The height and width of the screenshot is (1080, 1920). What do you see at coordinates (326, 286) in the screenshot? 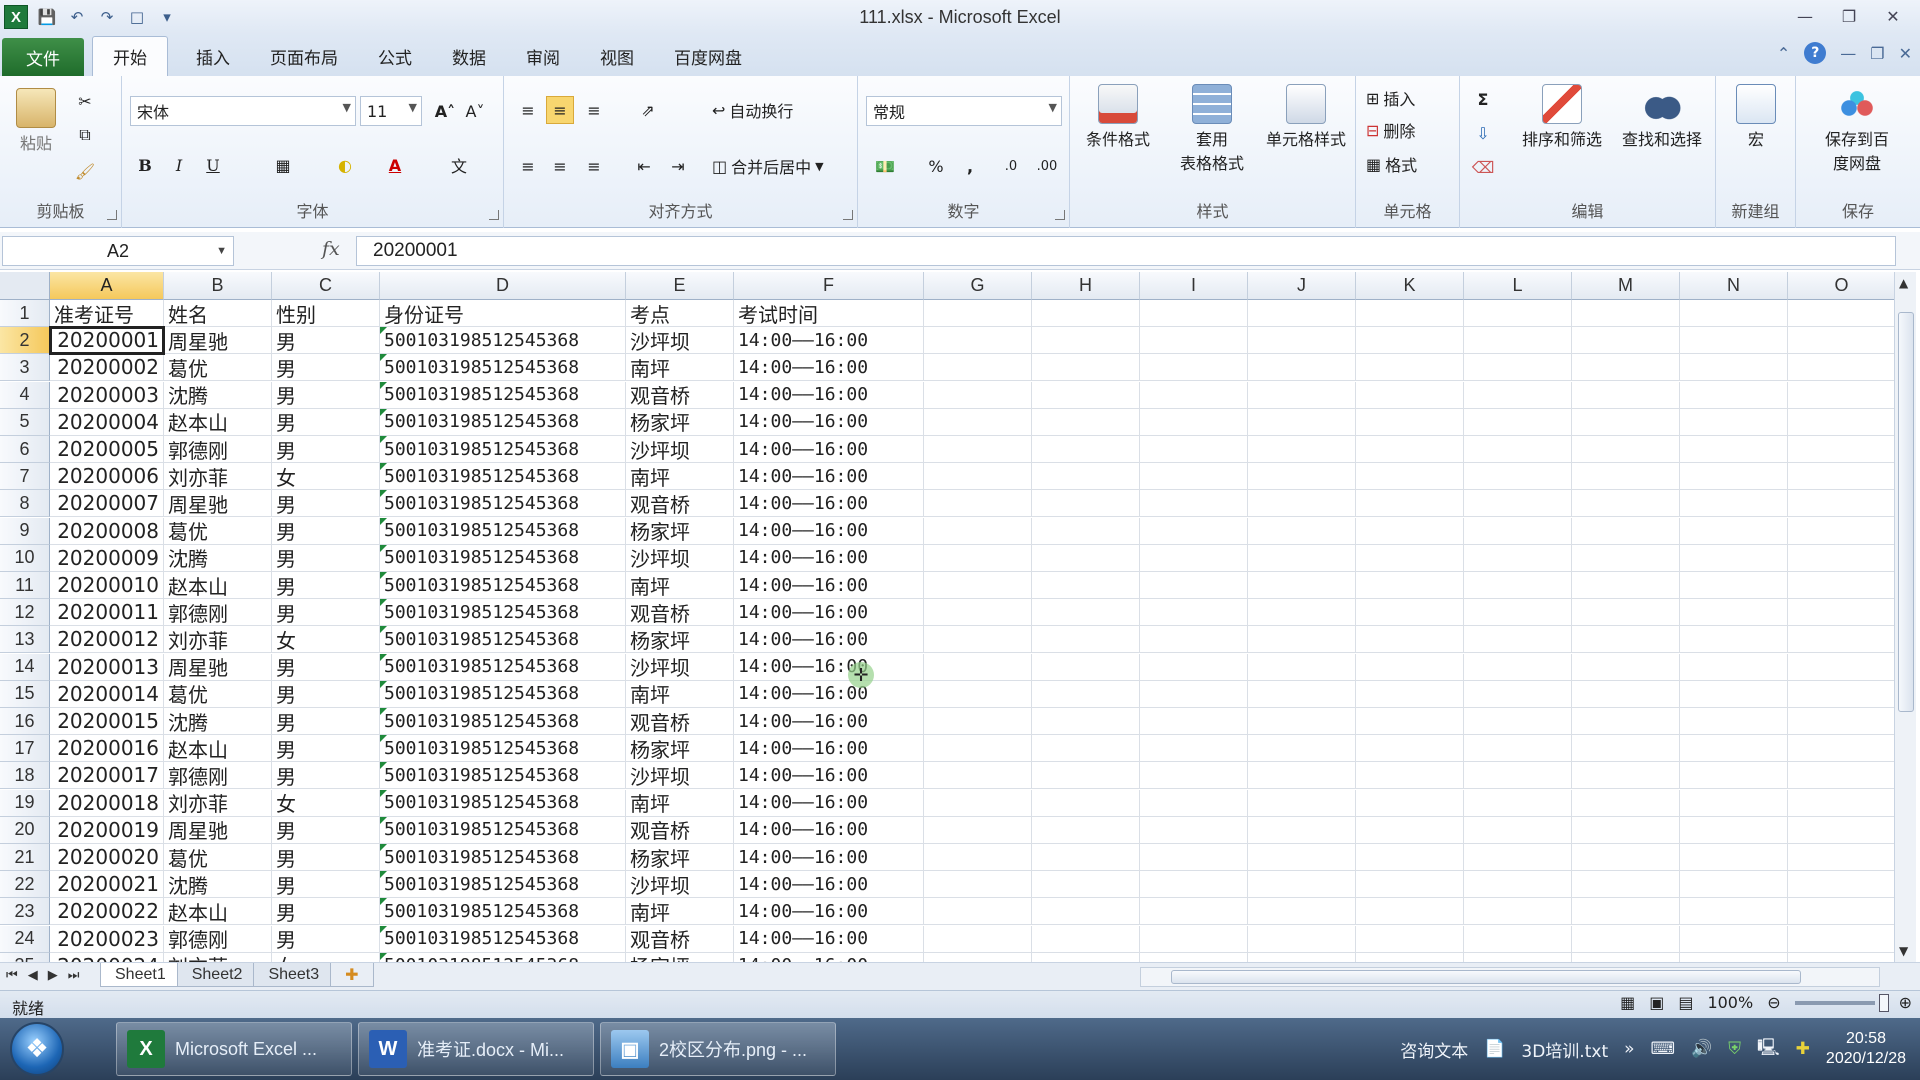
I see `column-header-c: C` at bounding box center [326, 286].